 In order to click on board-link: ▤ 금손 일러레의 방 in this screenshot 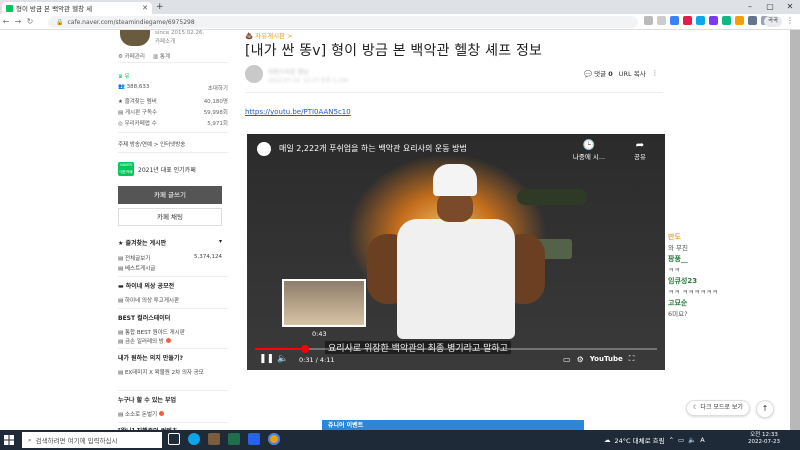, I will do `click(144, 341)`.